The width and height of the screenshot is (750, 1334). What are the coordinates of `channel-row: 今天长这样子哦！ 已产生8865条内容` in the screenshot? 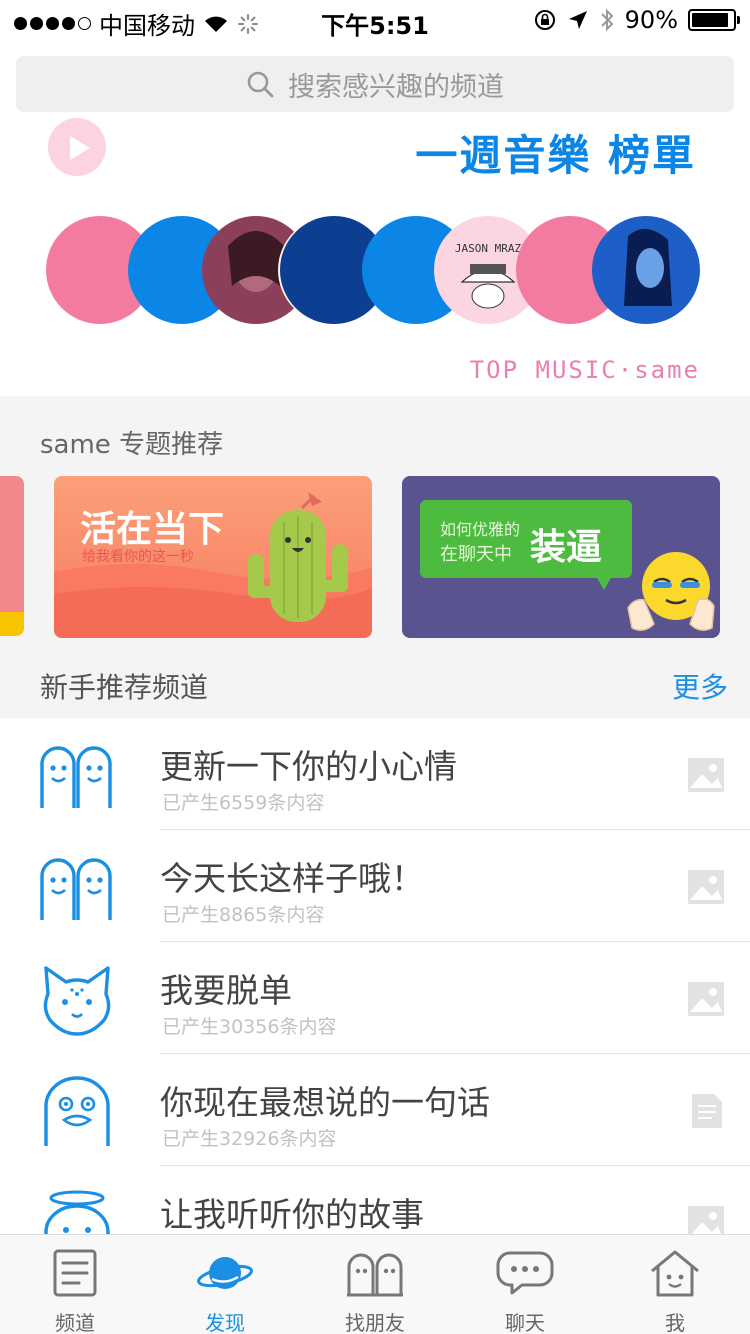 It's located at (375, 886).